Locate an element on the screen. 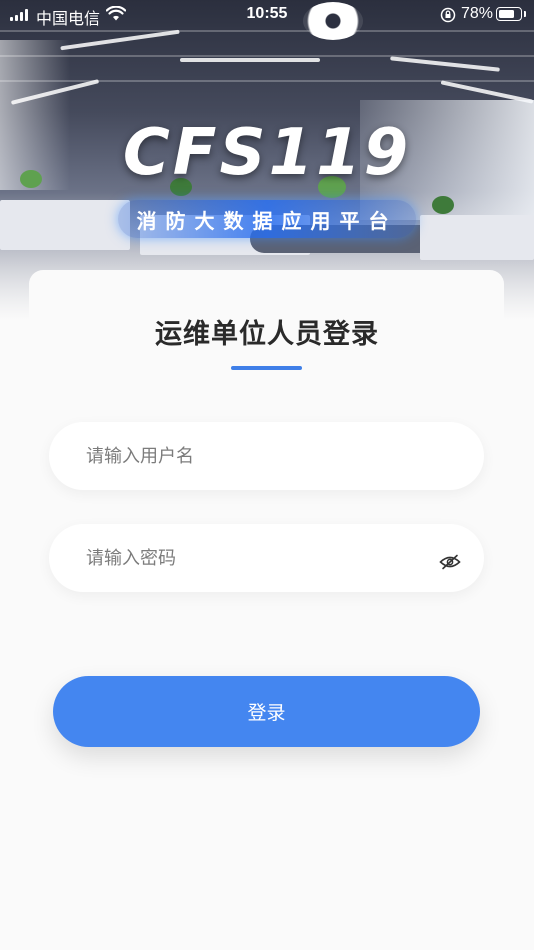  orientation-lock-icon is located at coordinates (448, 15).